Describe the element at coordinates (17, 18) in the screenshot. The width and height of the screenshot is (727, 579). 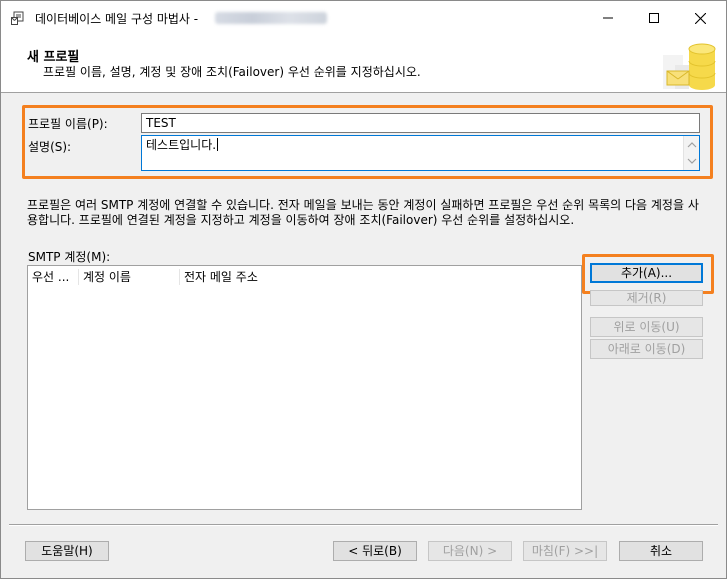
I see `database-mail-icon` at that location.